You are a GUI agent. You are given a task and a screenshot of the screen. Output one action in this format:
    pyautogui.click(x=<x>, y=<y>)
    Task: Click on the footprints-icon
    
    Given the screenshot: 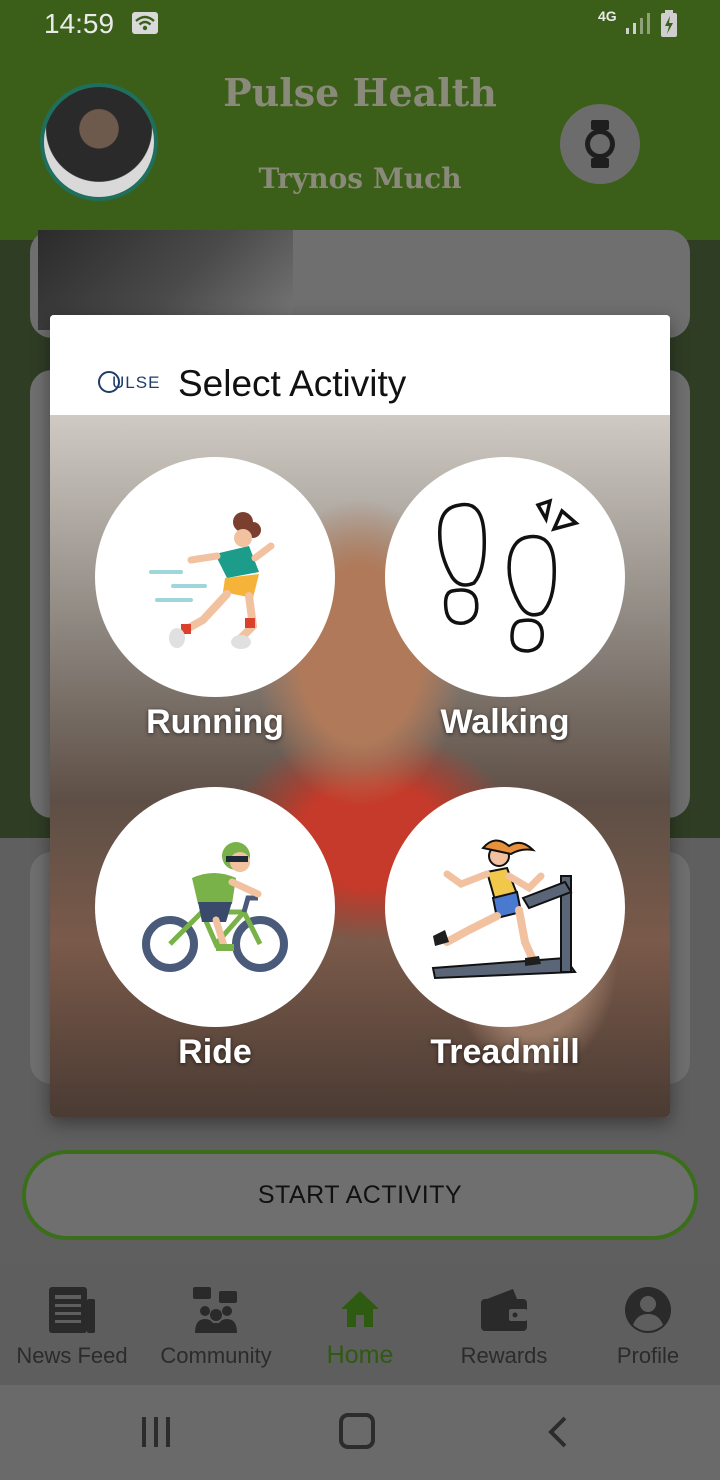 What is the action you would take?
    pyautogui.click(x=509, y=575)
    